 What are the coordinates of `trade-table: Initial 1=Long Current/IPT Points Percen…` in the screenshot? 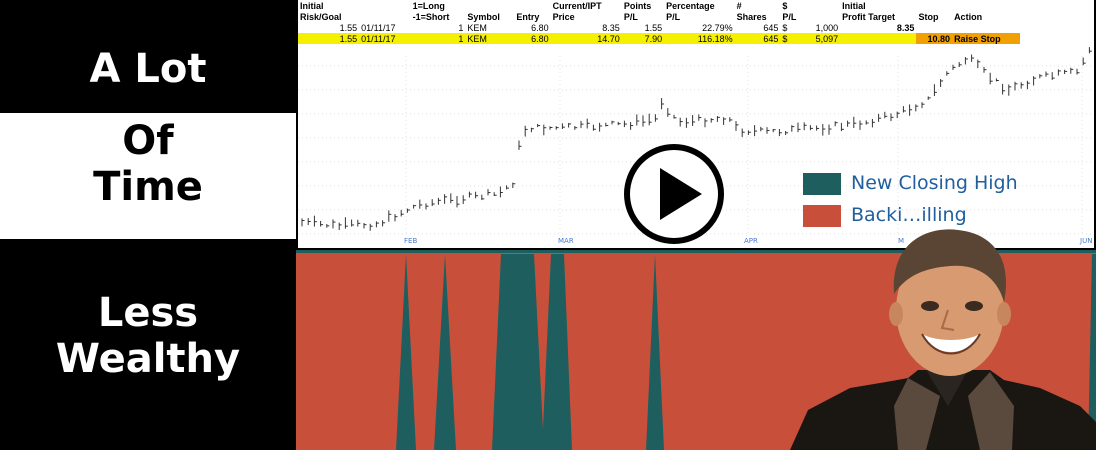 It's located at (659, 22).